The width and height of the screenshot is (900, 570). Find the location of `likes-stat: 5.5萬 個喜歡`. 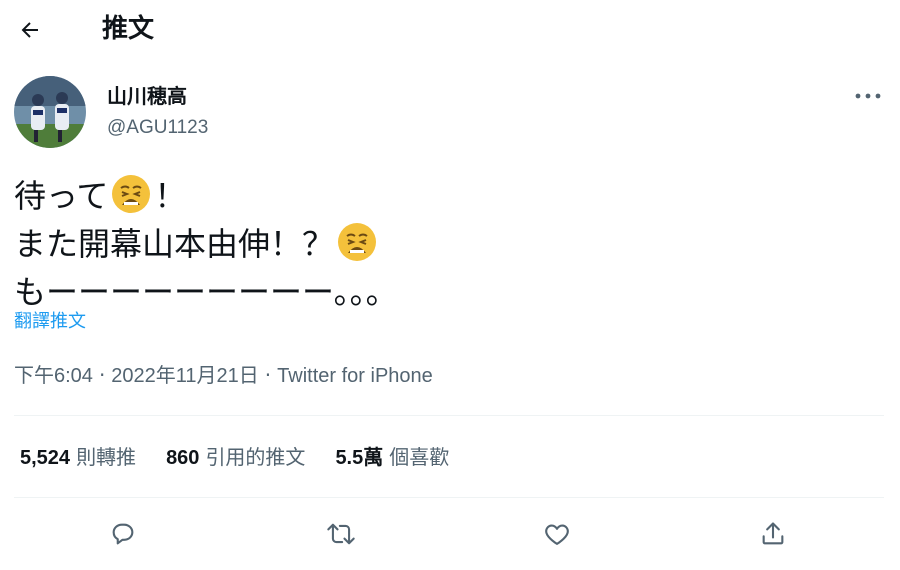

likes-stat: 5.5萬 個喜歡 is located at coordinates (392, 457).